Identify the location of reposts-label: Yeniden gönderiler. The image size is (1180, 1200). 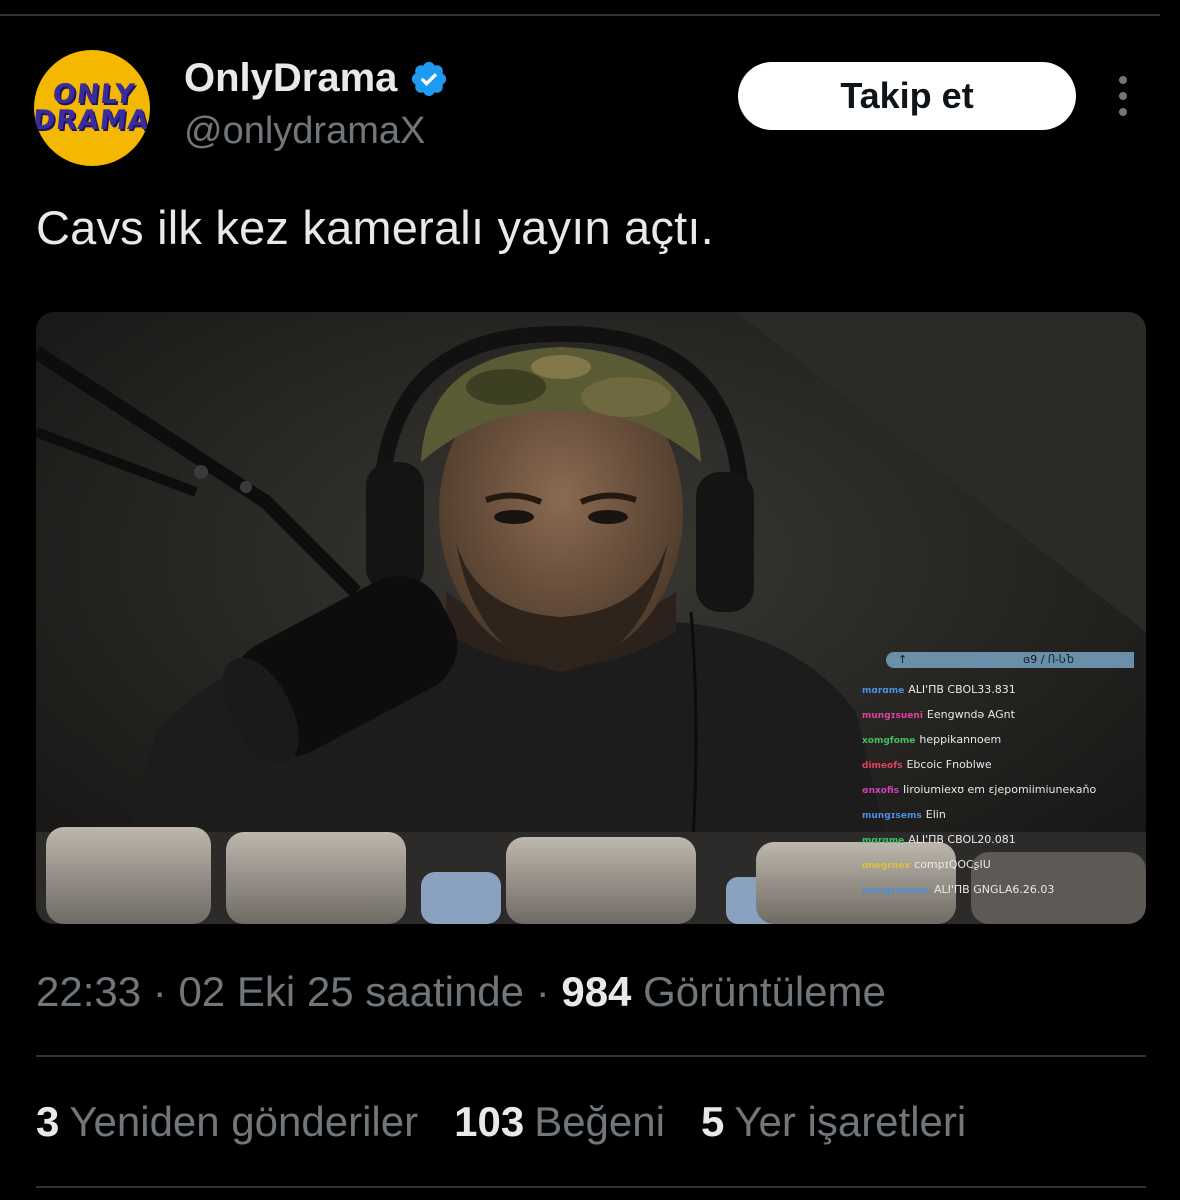
(244, 1121).